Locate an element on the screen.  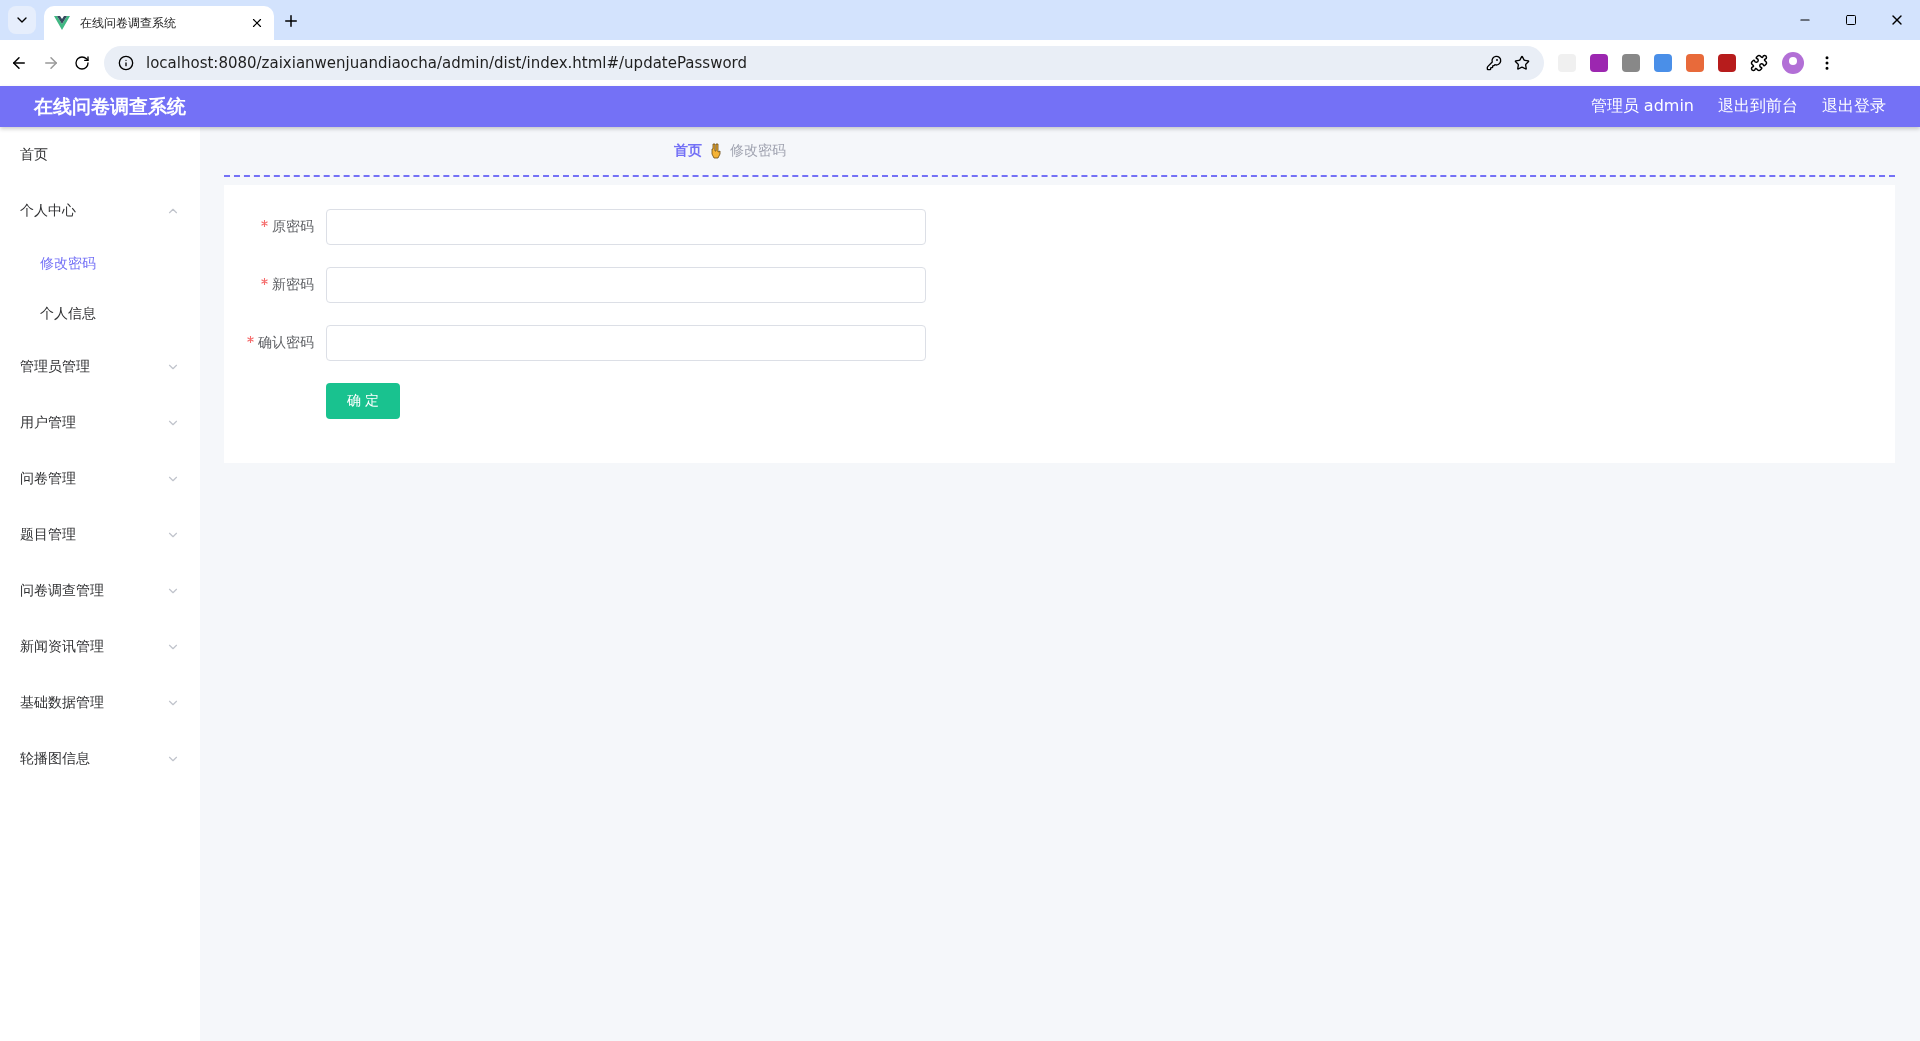
menu-item: 首页 is located at coordinates (100, 155).